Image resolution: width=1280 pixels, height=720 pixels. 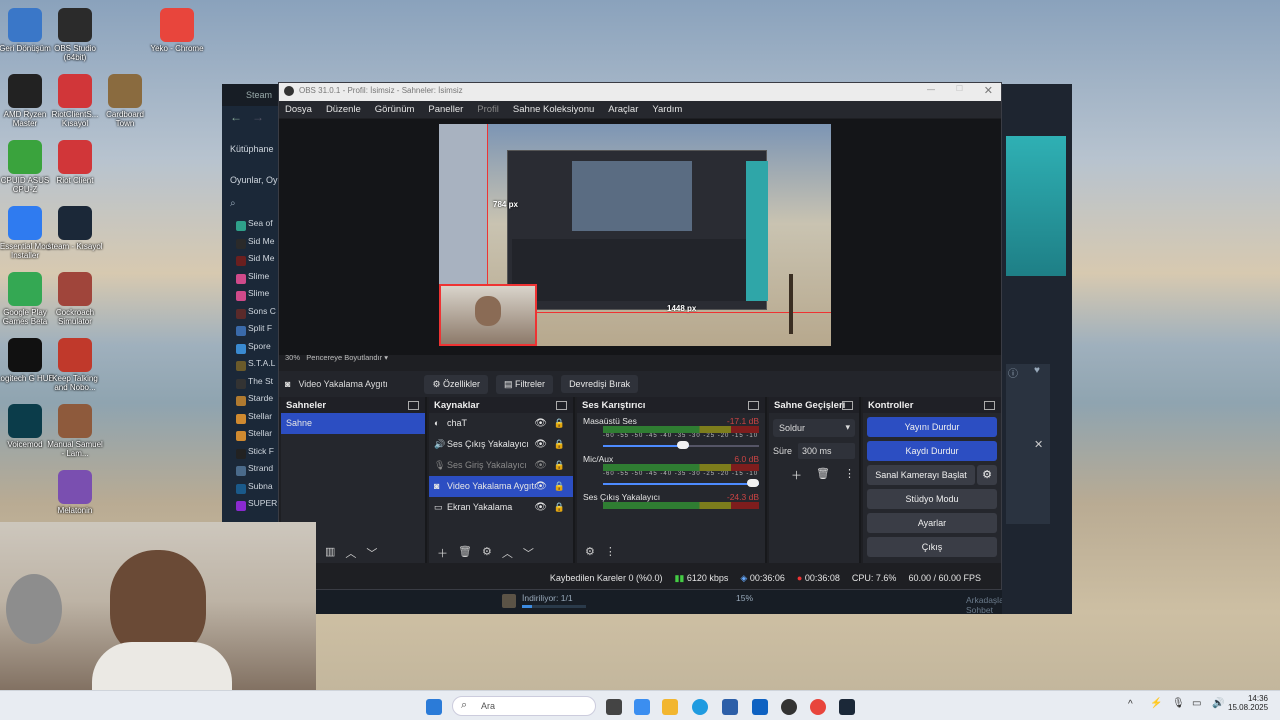 I want to click on menu-item: Yardım, so click(x=667, y=109).